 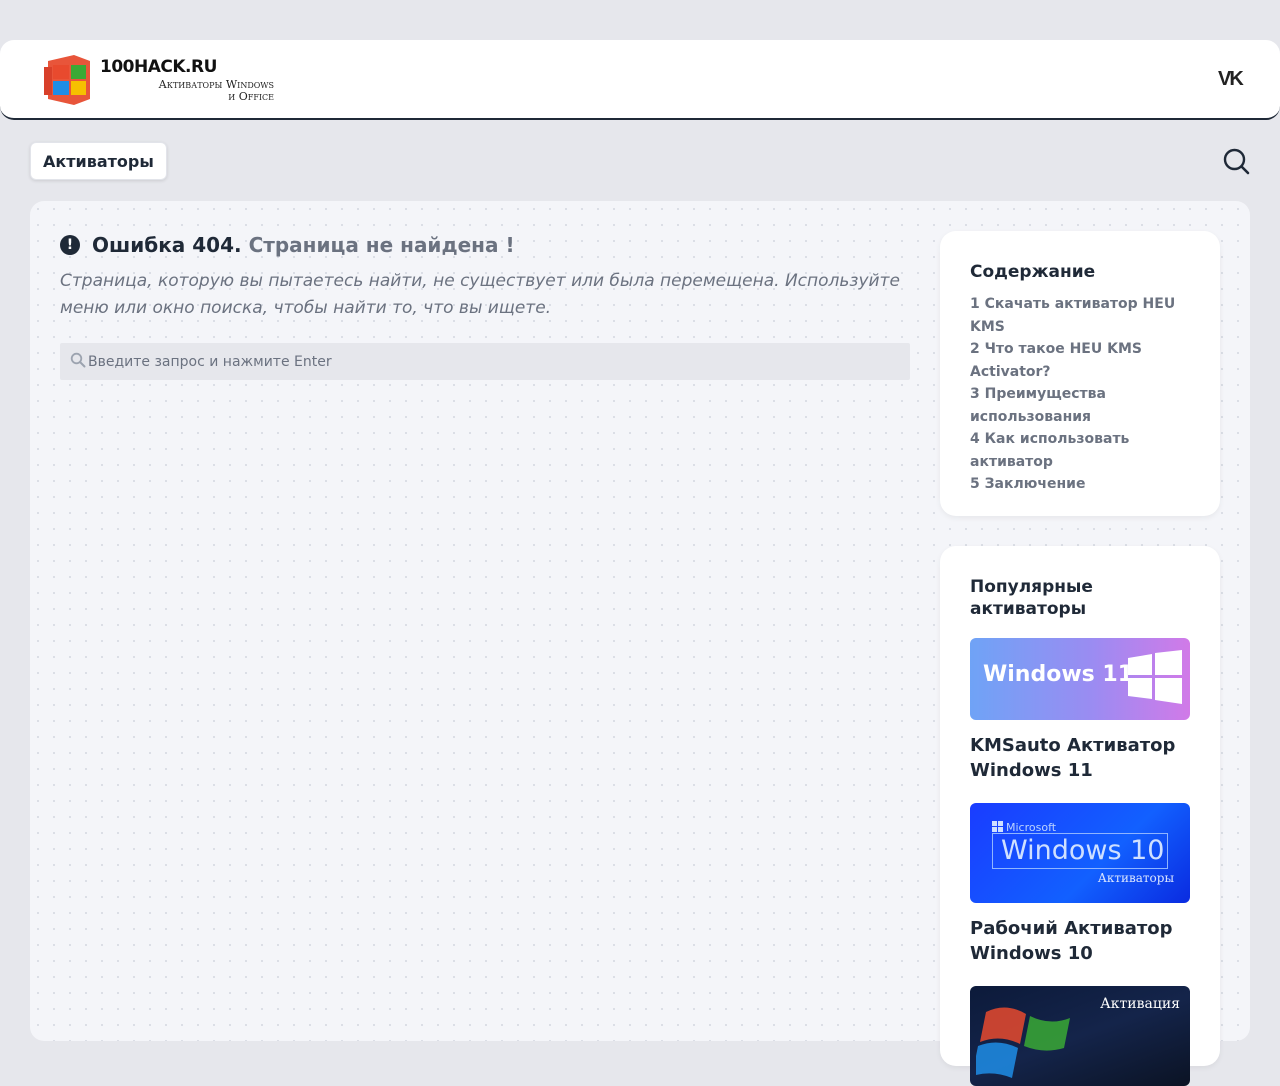 I want to click on exclamation-circle-icon: !, so click(x=70, y=245).